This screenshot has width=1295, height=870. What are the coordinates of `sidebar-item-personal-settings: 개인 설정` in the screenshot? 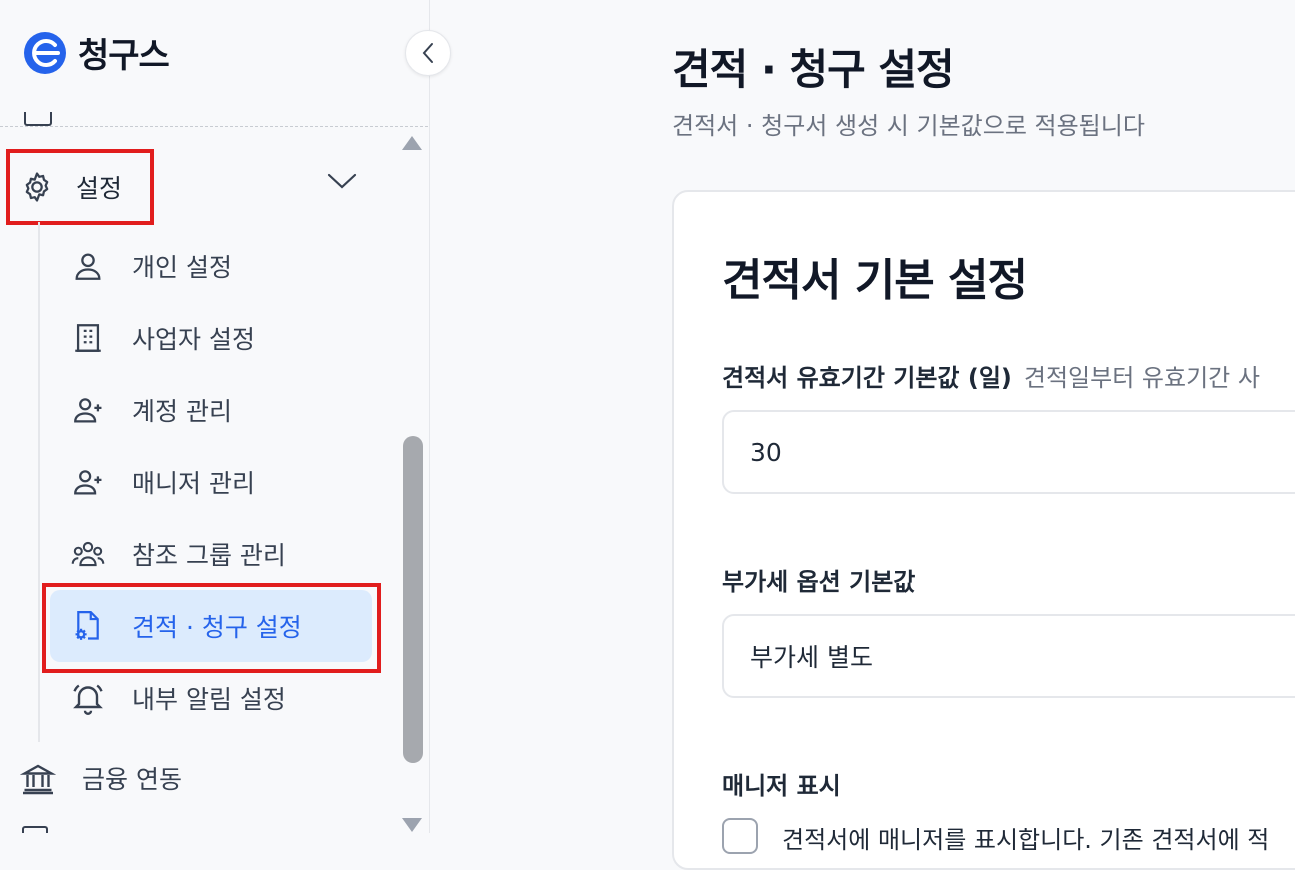 It's located at (151, 266).